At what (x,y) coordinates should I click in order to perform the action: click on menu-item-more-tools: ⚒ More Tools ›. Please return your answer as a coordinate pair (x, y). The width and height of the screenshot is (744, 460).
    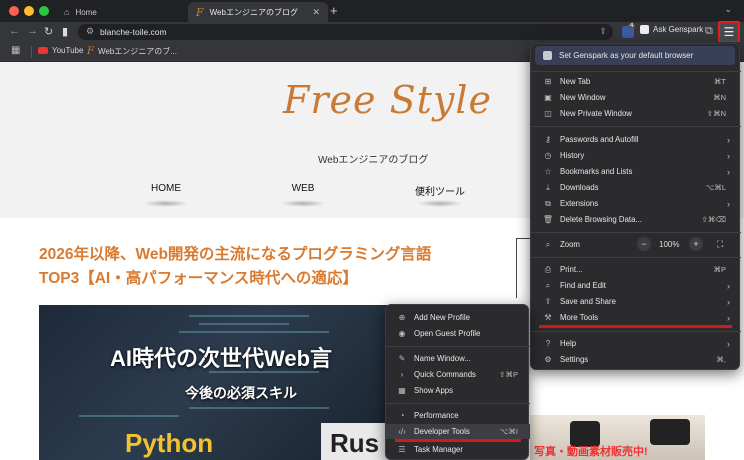
    Looking at the image, I should click on (636, 317).